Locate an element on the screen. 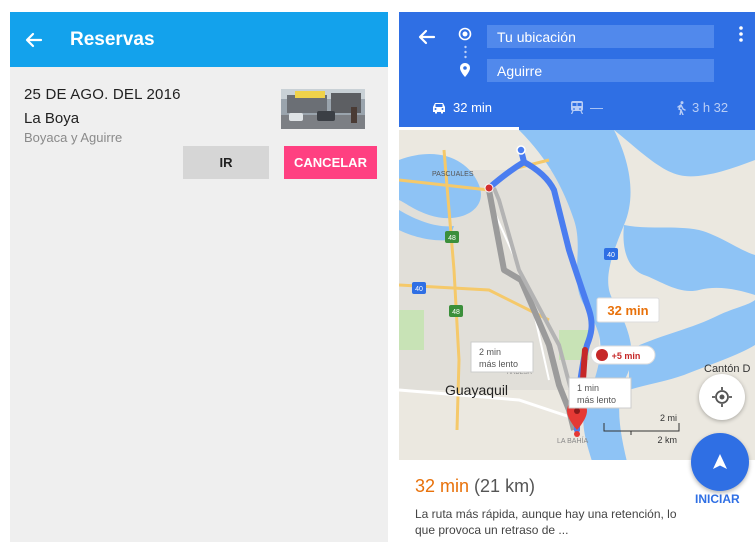 The image size is (755, 542). more-menu-icon is located at coordinates (741, 36).